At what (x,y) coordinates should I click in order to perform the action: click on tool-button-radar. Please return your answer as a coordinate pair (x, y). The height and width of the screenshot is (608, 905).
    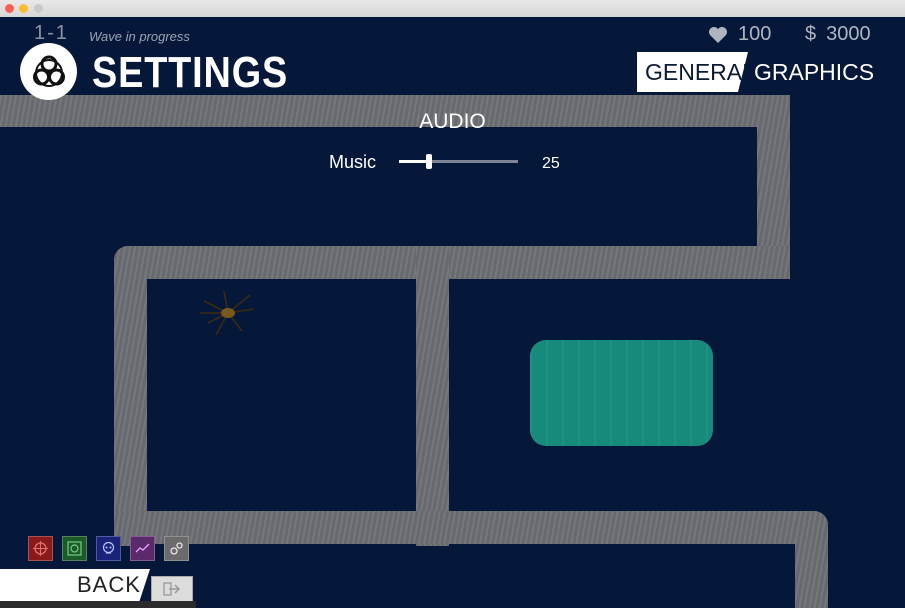
    Looking at the image, I should click on (74, 548).